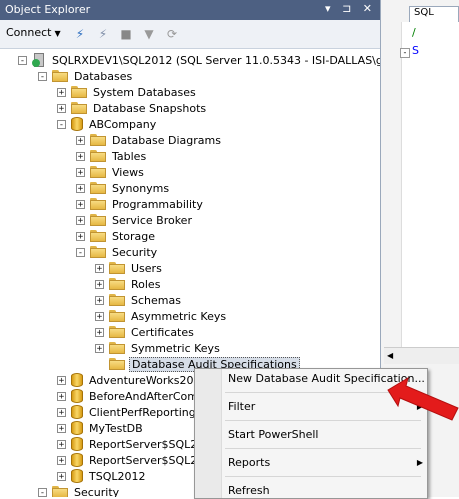  Describe the element at coordinates (103, 34) in the screenshot. I see `disconnect-icon: ⚡` at that location.